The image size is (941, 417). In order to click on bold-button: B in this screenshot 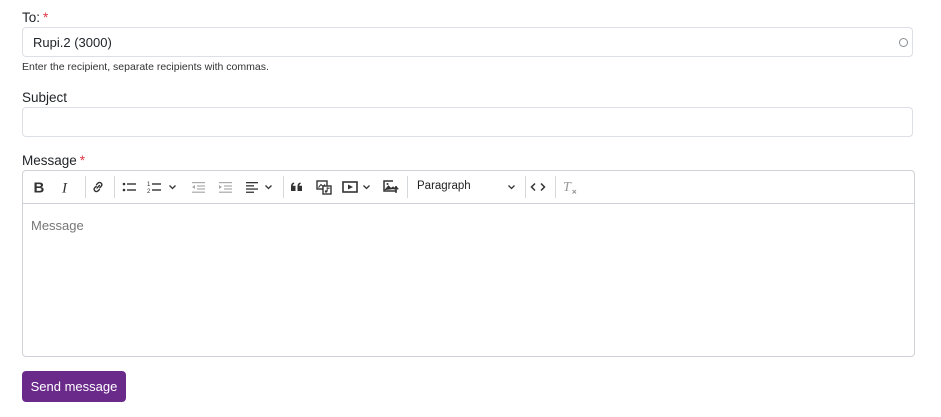, I will do `click(39, 187)`.